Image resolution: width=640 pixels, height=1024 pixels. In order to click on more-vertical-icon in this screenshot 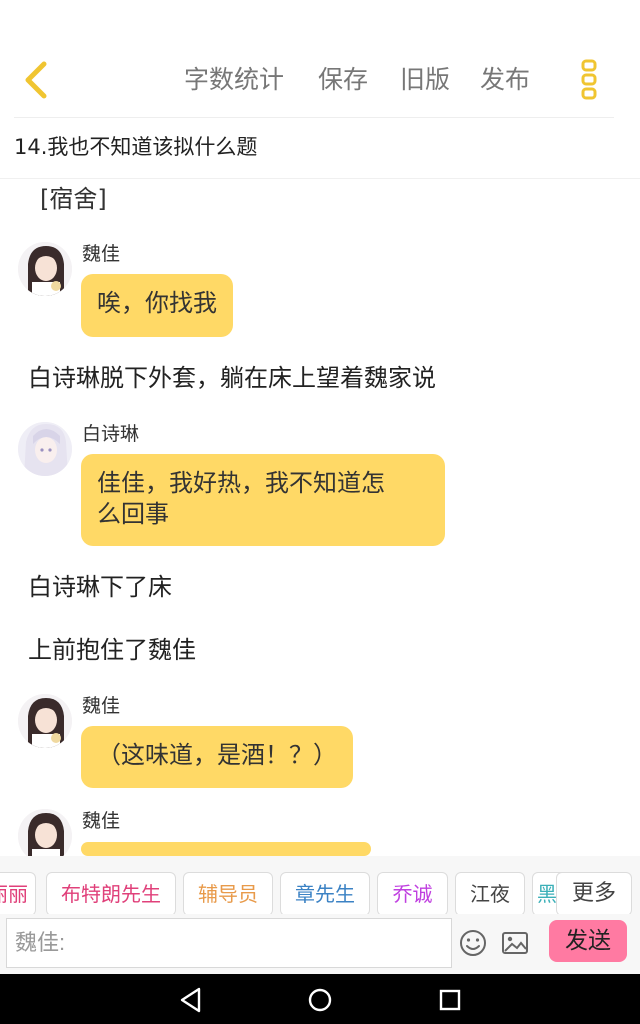, I will do `click(589, 79)`.